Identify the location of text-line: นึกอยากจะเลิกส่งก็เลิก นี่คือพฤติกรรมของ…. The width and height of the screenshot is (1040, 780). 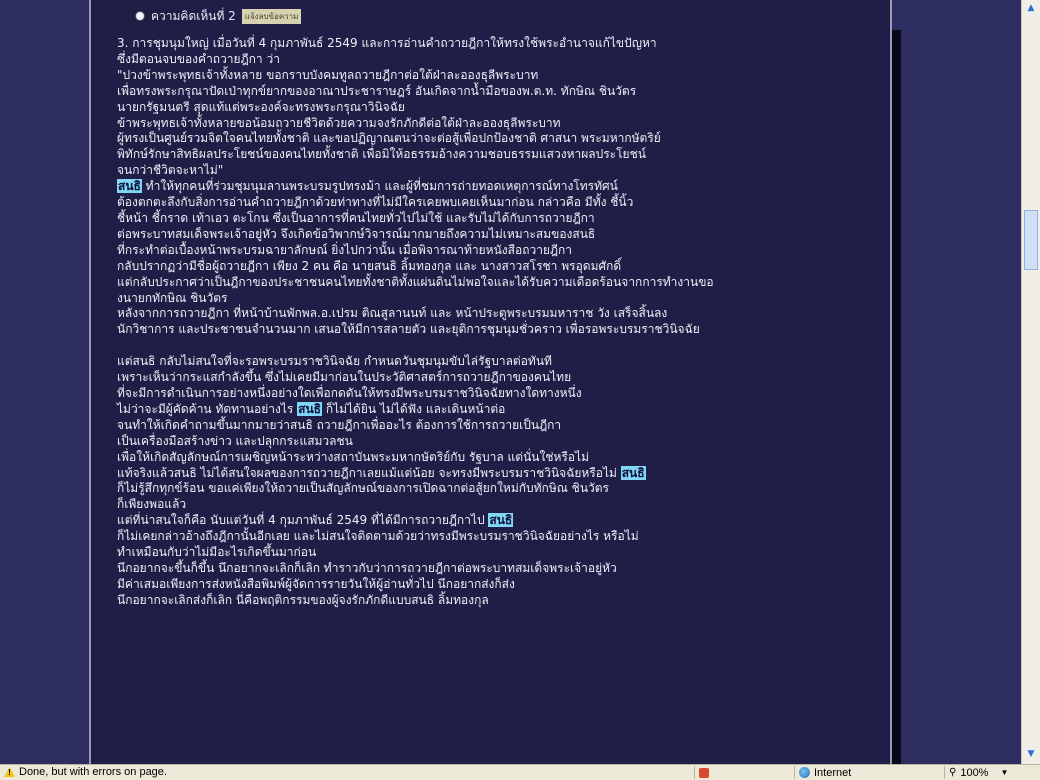
(303, 599).